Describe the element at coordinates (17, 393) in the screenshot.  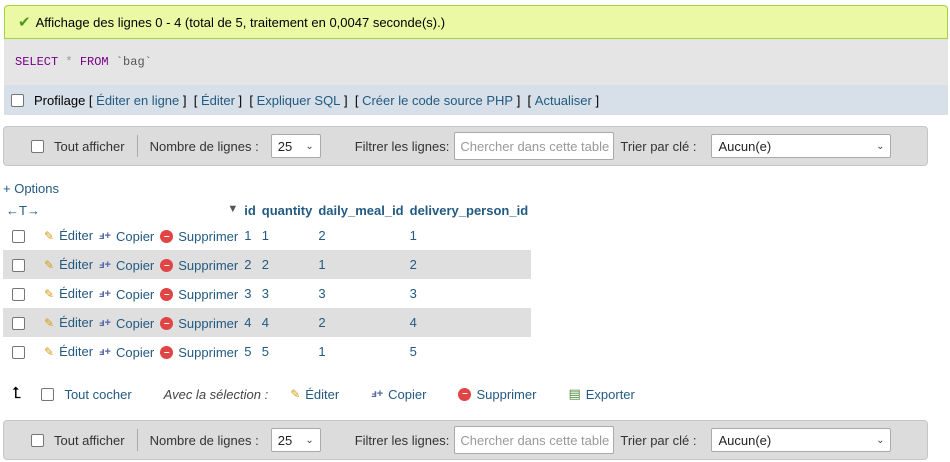
I see `arrow-up-left-icon: ⮤` at that location.